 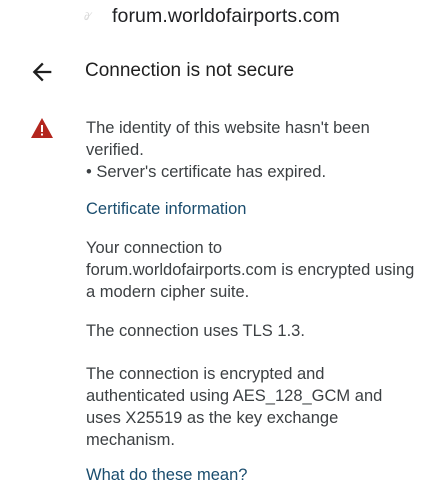 I want to click on certificate-information-link: Certificate information, so click(x=166, y=209).